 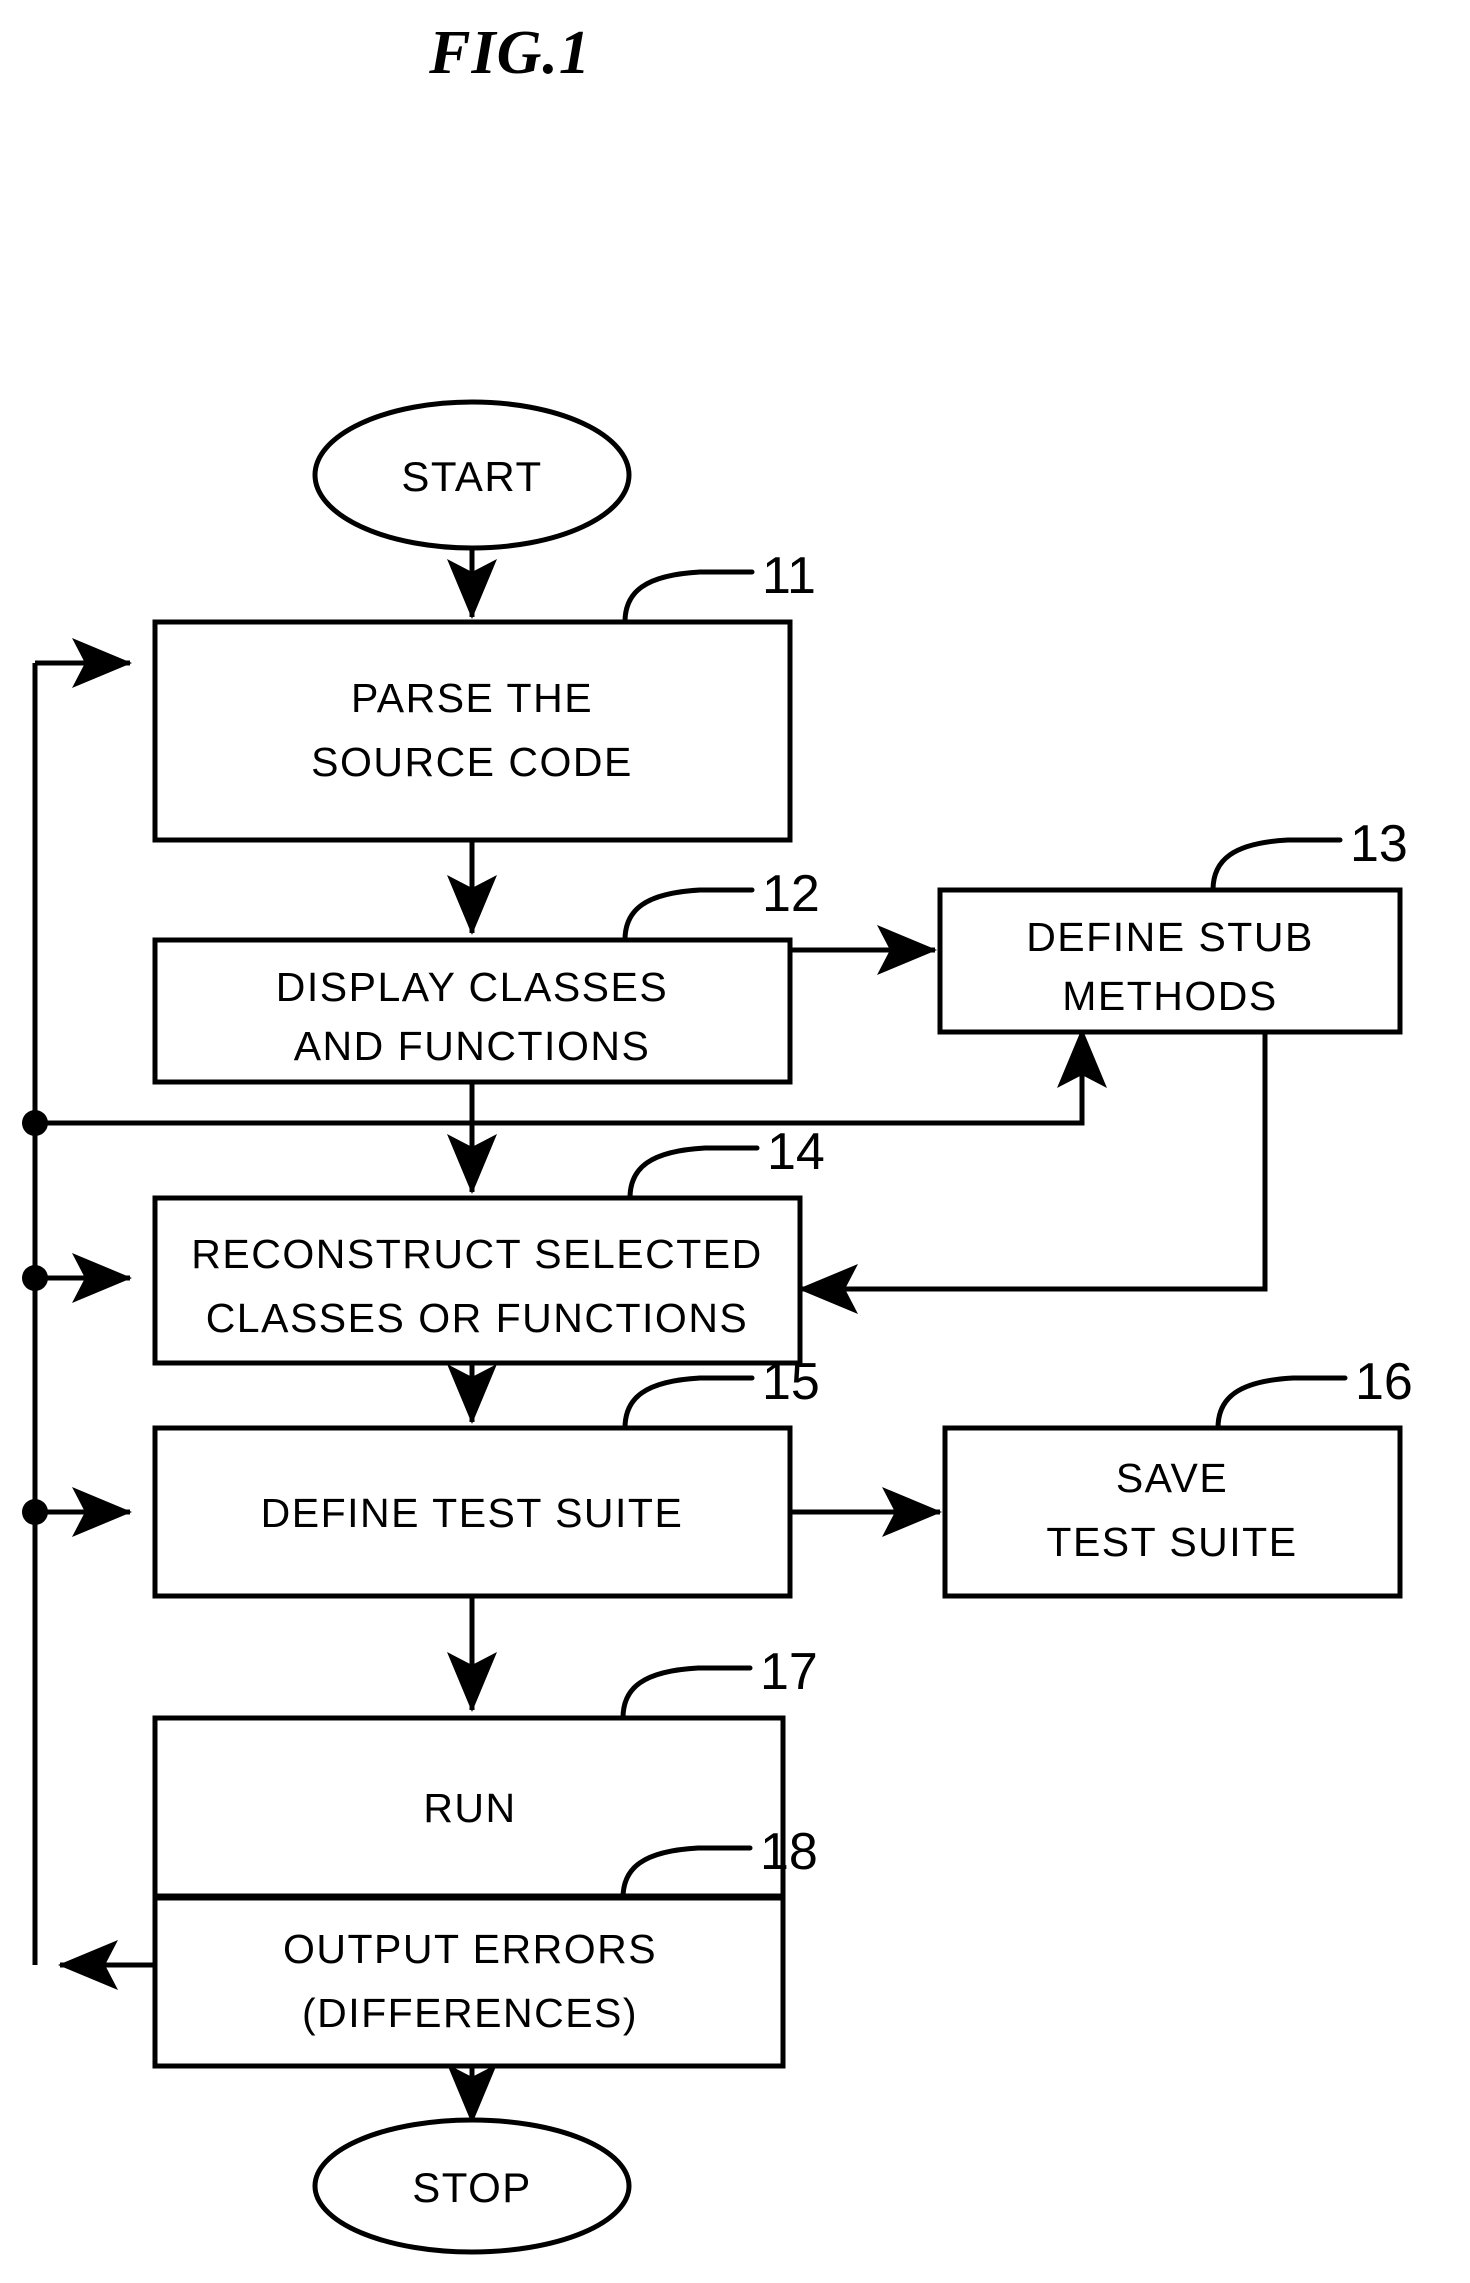 What do you see at coordinates (1379, 844) in the screenshot?
I see `ref-number-13: 13` at bounding box center [1379, 844].